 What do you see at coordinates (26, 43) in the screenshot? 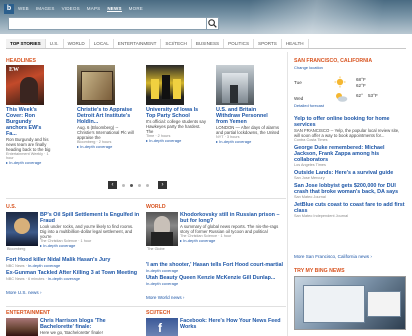
I see `tab-top-stories: TOP STORIES` at bounding box center [26, 43].